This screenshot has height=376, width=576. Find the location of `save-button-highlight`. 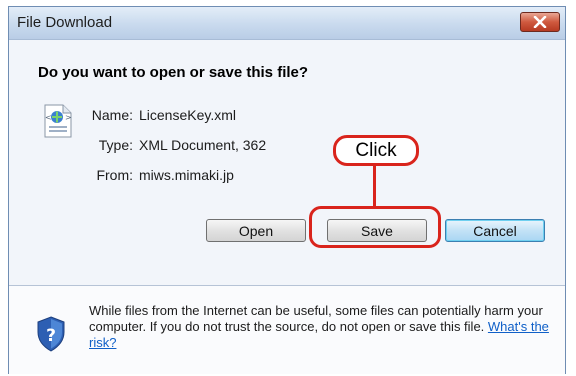

save-button-highlight is located at coordinates (375, 227).